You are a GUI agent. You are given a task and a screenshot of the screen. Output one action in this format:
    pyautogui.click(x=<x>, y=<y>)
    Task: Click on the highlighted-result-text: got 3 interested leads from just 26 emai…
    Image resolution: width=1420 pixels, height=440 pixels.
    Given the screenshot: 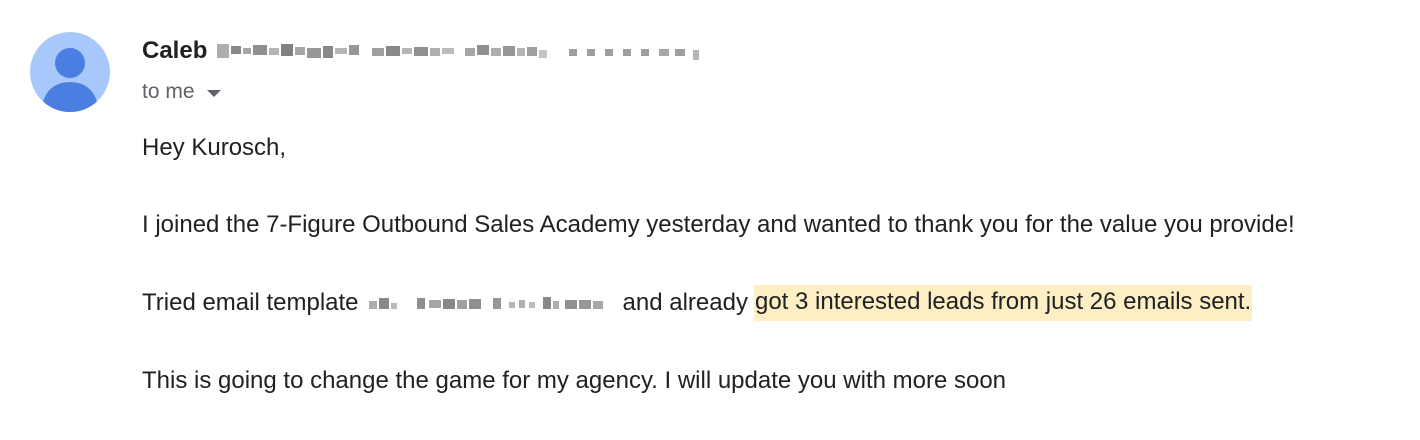 What is the action you would take?
    pyautogui.click(x=1003, y=303)
    